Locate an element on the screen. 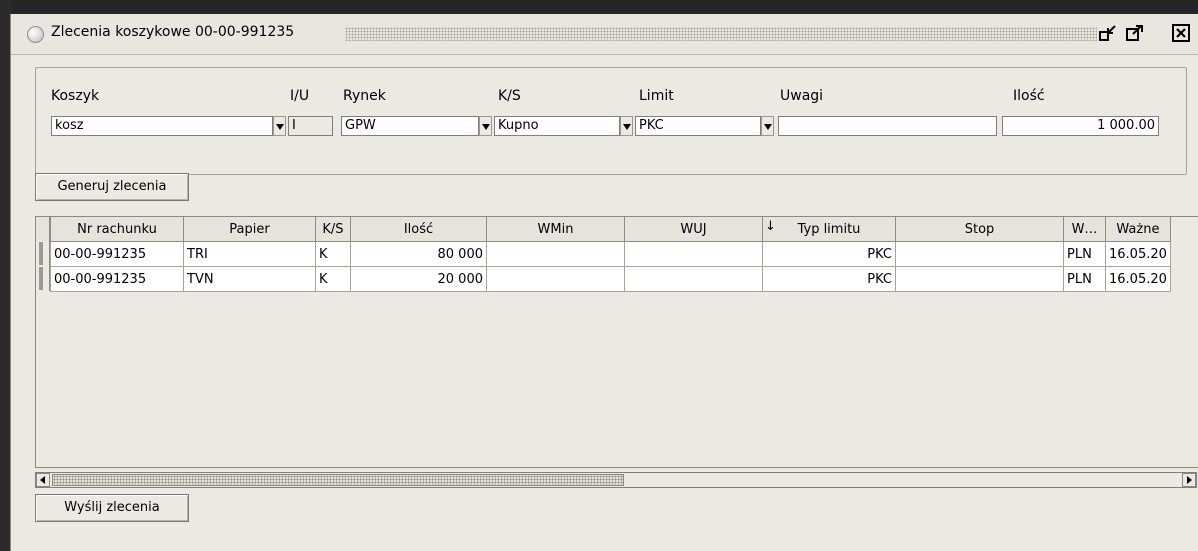 This screenshot has height=551, width=1198. send-orders-button: Wyślij zlecenia is located at coordinates (112, 508).